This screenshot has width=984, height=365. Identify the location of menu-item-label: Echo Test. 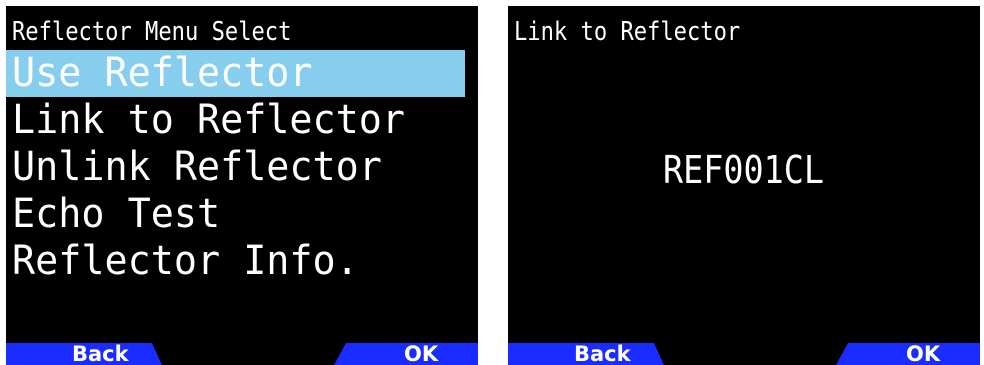
(116, 214).